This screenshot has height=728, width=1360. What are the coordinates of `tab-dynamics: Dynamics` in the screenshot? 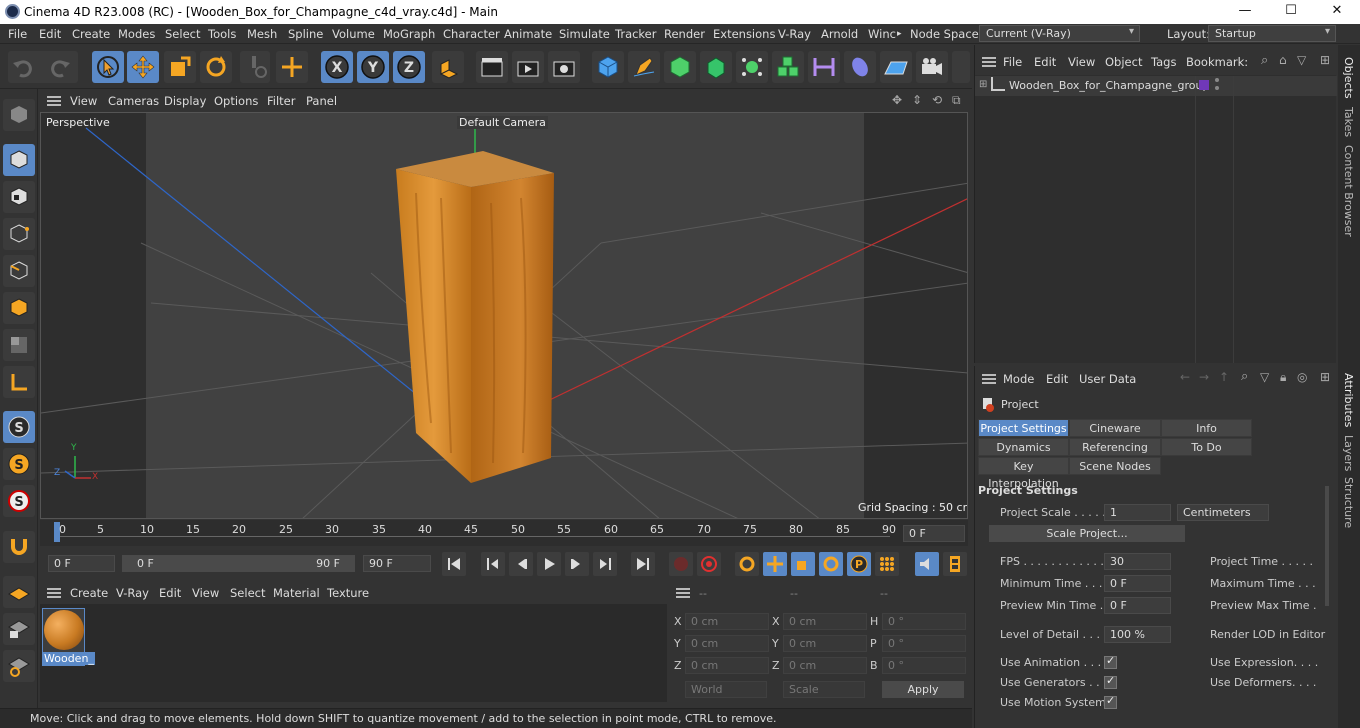 It's located at (1023, 447).